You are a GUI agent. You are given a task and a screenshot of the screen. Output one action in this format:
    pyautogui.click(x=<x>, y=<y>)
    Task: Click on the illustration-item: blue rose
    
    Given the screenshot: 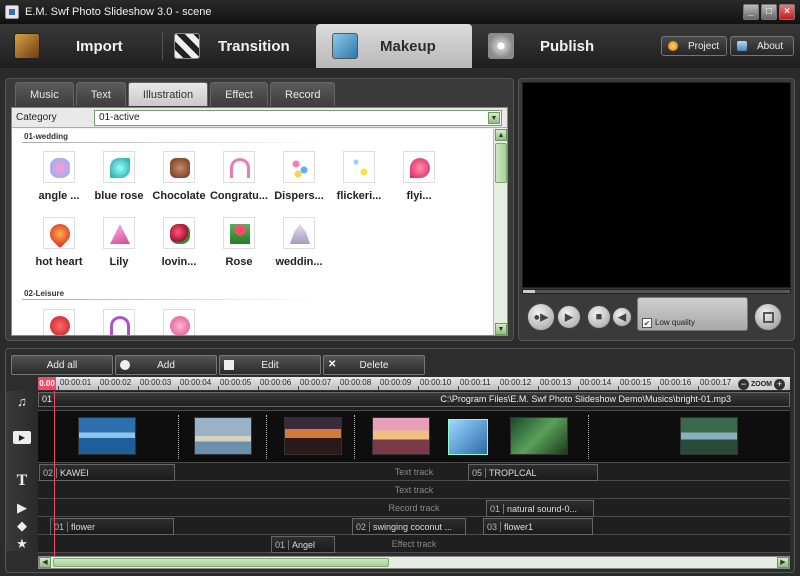 What is the action you would take?
    pyautogui.click(x=119, y=176)
    